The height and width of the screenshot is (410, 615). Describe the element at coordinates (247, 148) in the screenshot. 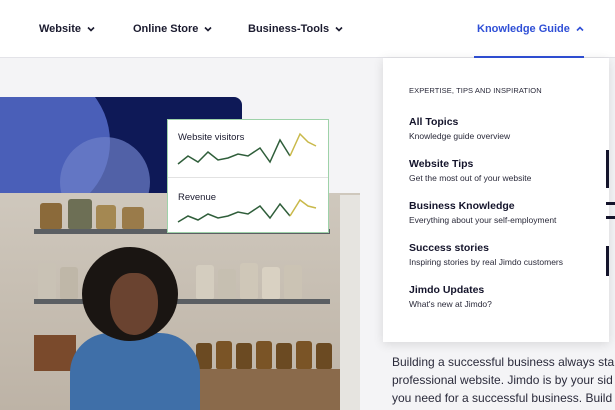

I see `website-visitors-sparkline` at that location.